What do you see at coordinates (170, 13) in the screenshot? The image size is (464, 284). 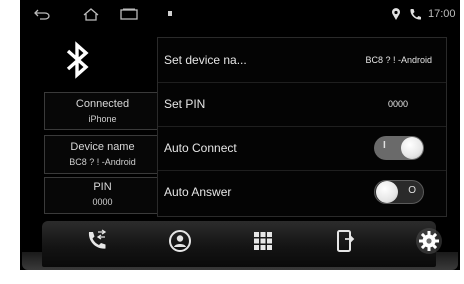 I see `notification-dot-icon` at bounding box center [170, 13].